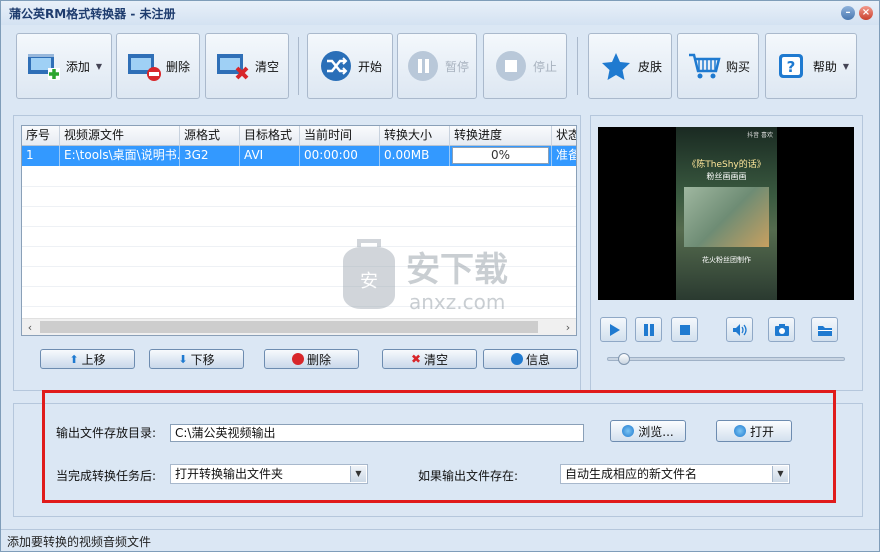 The height and width of the screenshot is (552, 880). What do you see at coordinates (516, 359) in the screenshot?
I see `info-icon` at bounding box center [516, 359].